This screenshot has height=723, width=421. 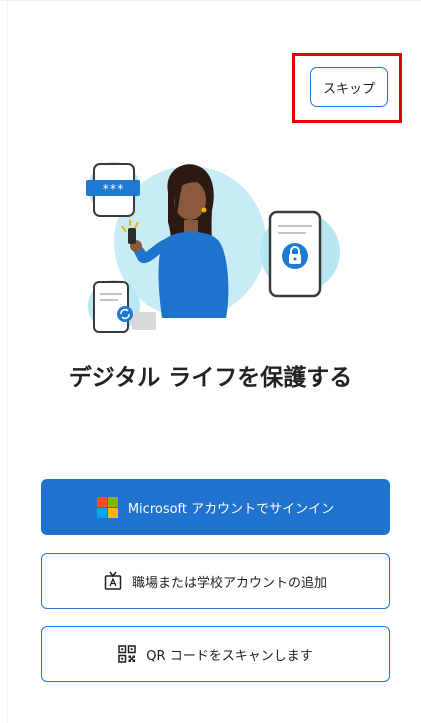 What do you see at coordinates (300, 254) in the screenshot?
I see `lock-phone-icon` at bounding box center [300, 254].